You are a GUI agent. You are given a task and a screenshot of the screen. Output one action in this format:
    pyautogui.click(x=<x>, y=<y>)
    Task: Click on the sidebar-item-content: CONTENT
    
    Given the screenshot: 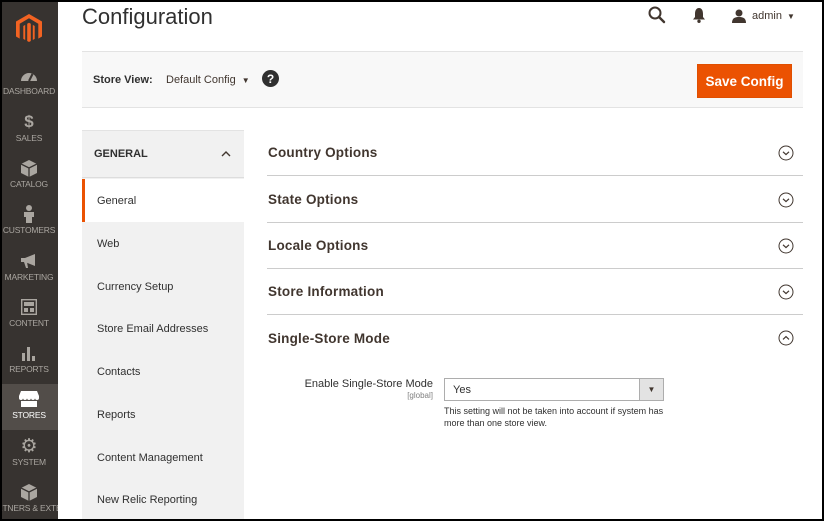 What is the action you would take?
    pyautogui.click(x=29, y=315)
    